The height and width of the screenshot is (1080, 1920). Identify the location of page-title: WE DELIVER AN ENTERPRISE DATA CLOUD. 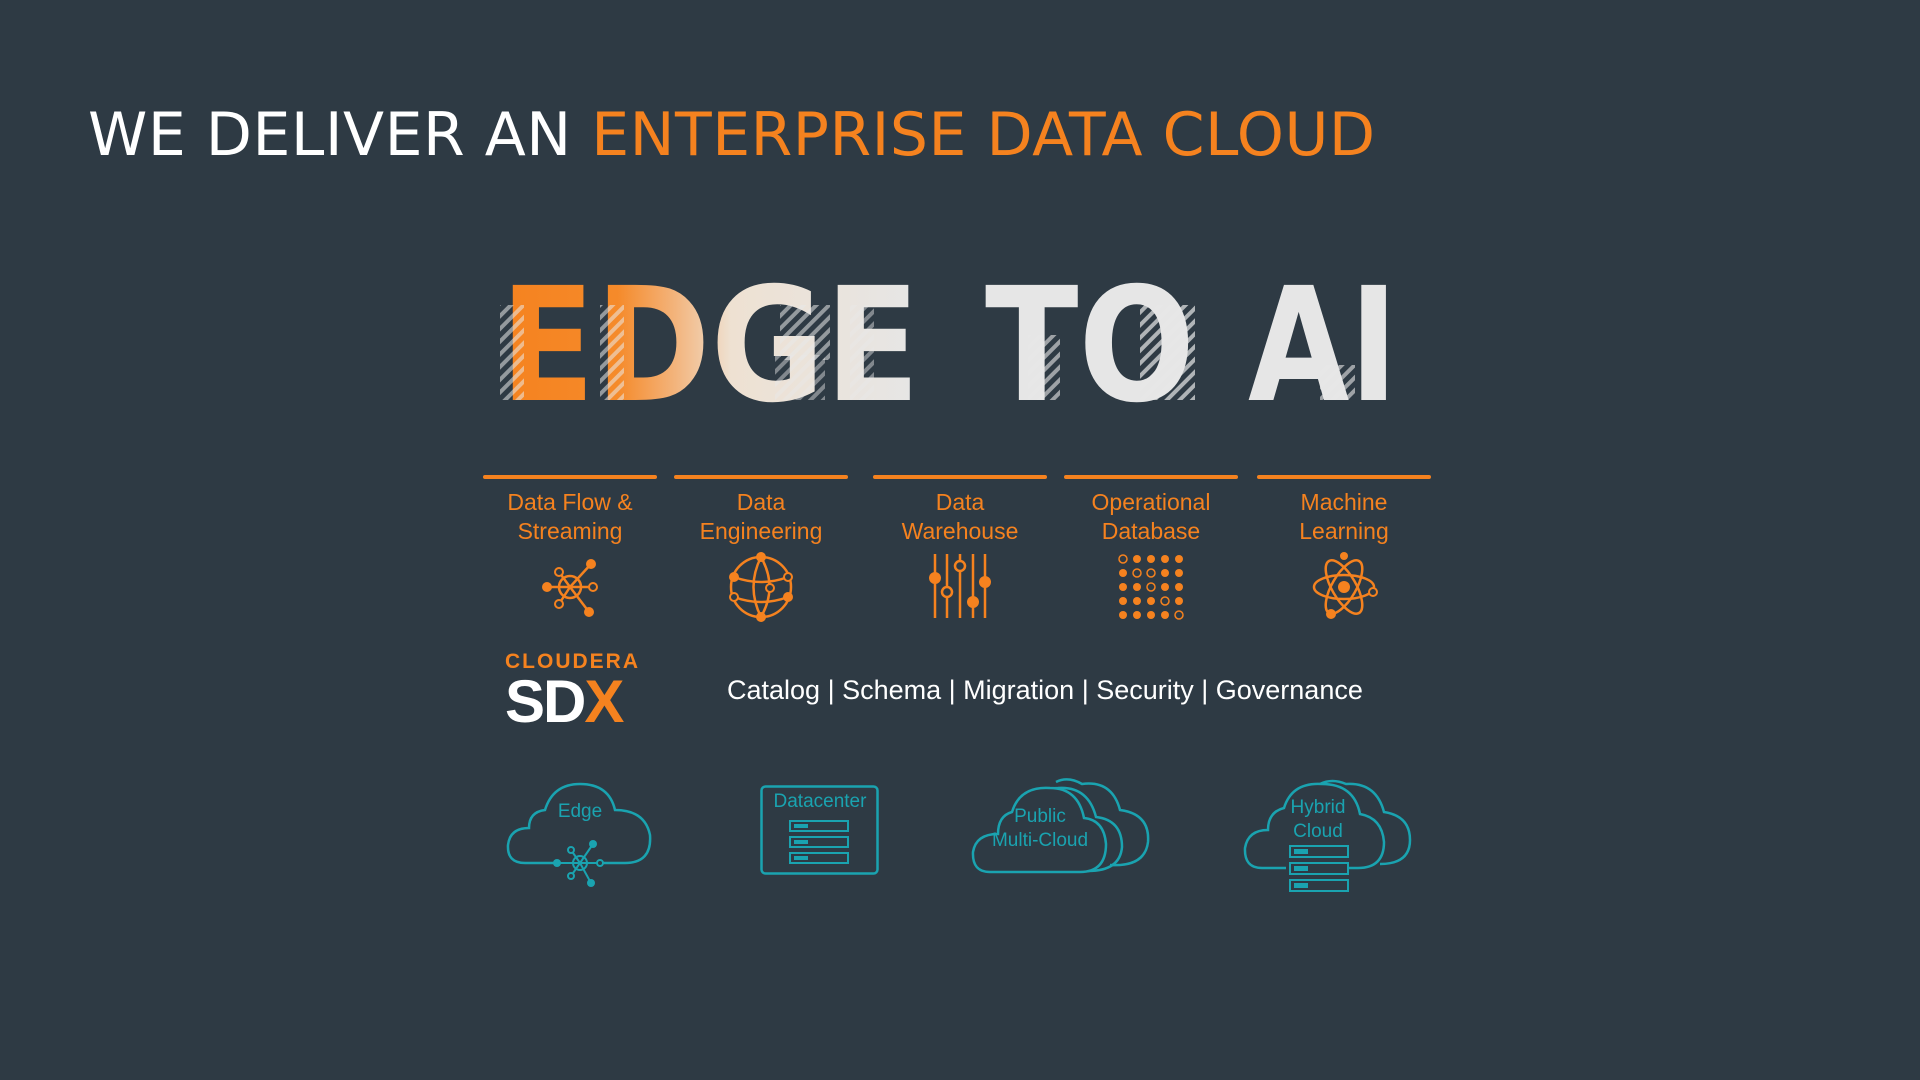
(732, 135).